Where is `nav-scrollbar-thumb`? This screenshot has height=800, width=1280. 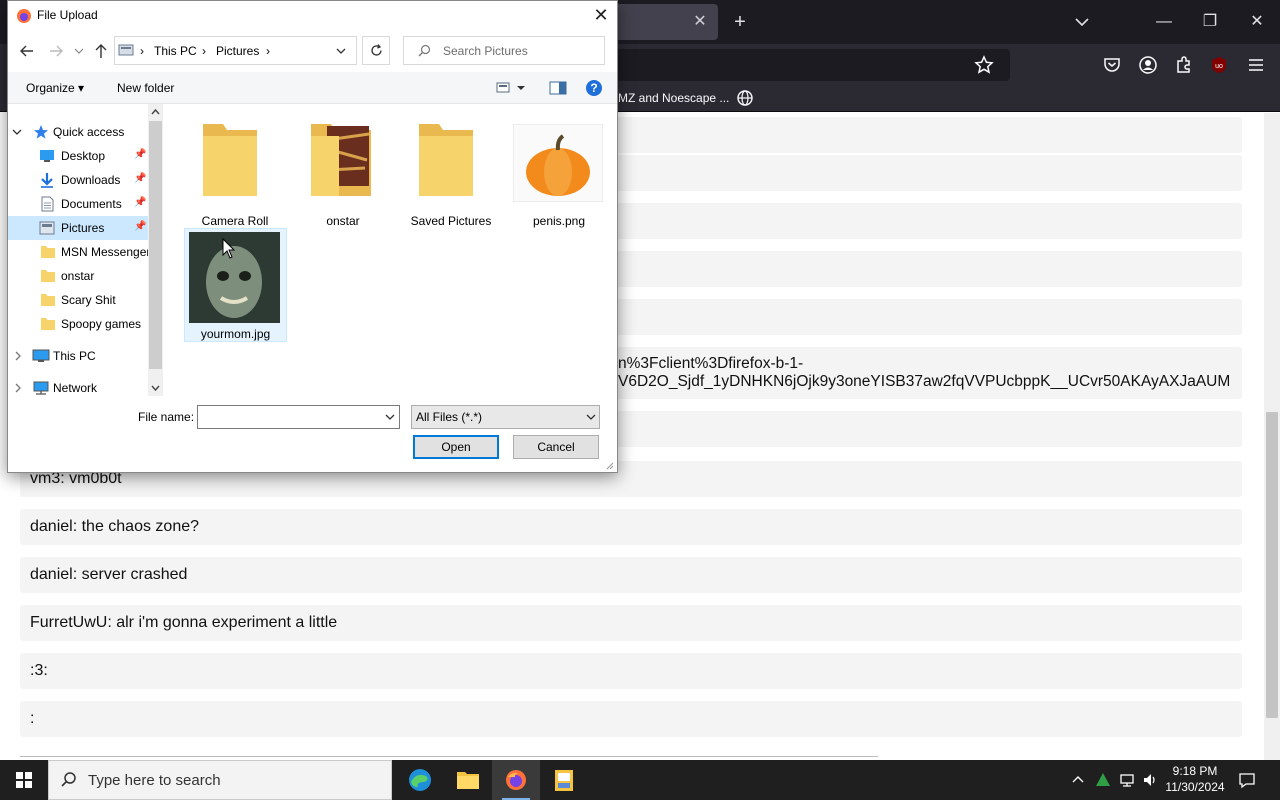
nav-scrollbar-thumb is located at coordinates (155, 245).